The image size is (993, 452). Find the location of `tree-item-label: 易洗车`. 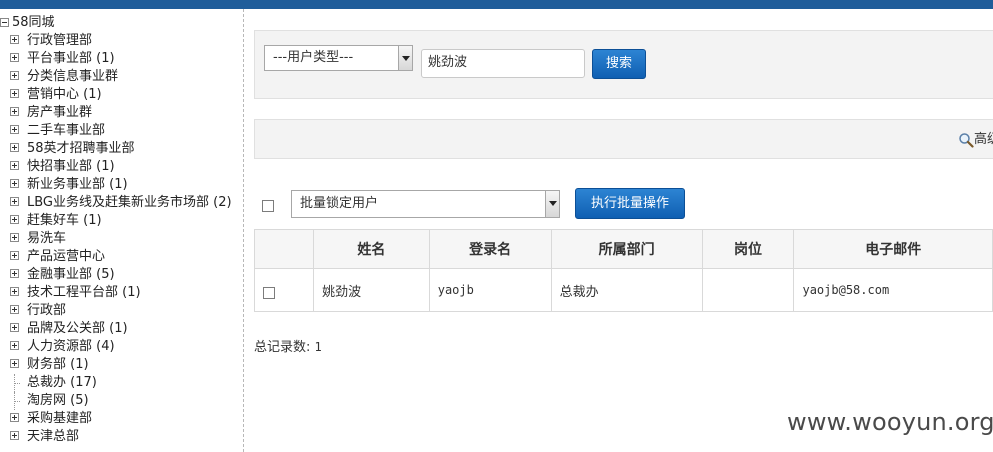

tree-item-label: 易洗车 is located at coordinates (46, 238).